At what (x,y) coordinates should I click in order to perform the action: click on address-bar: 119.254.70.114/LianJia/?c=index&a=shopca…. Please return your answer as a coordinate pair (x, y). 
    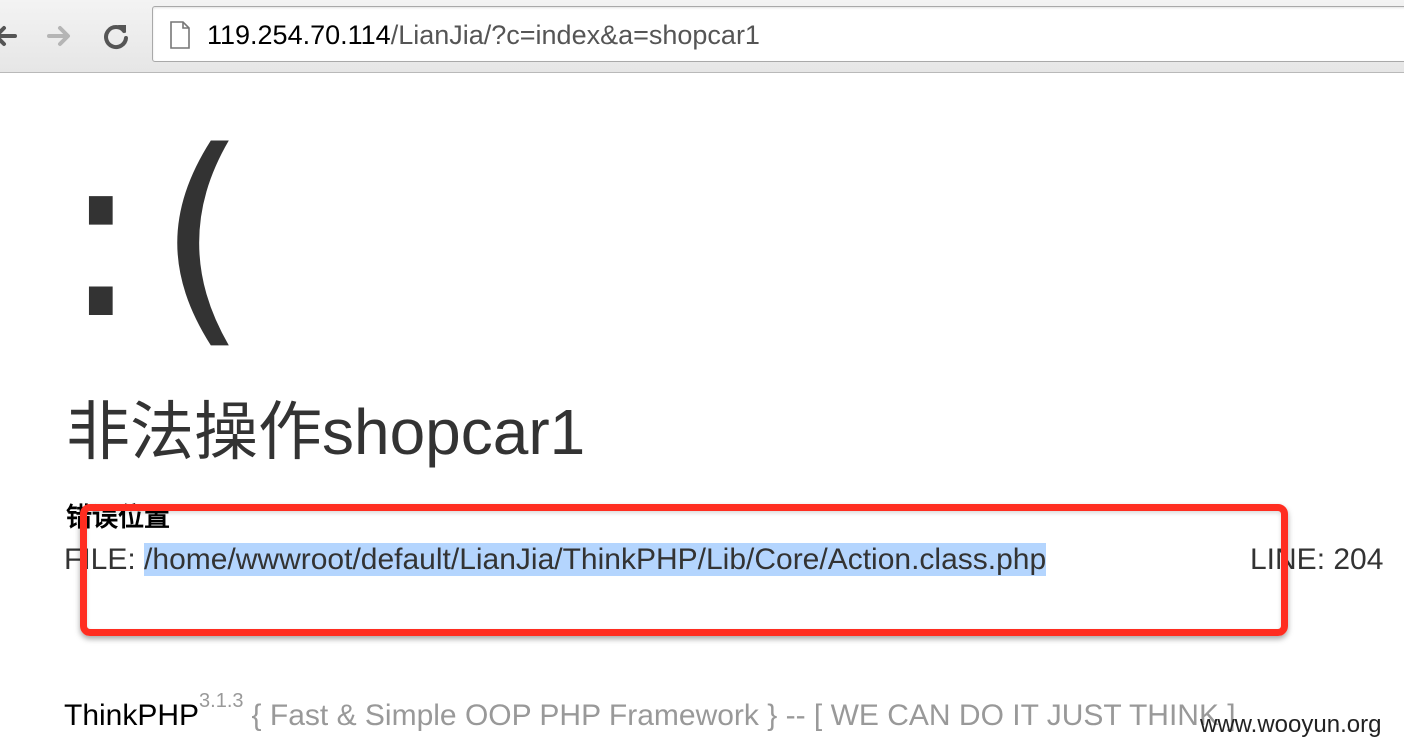
    Looking at the image, I should click on (778, 34).